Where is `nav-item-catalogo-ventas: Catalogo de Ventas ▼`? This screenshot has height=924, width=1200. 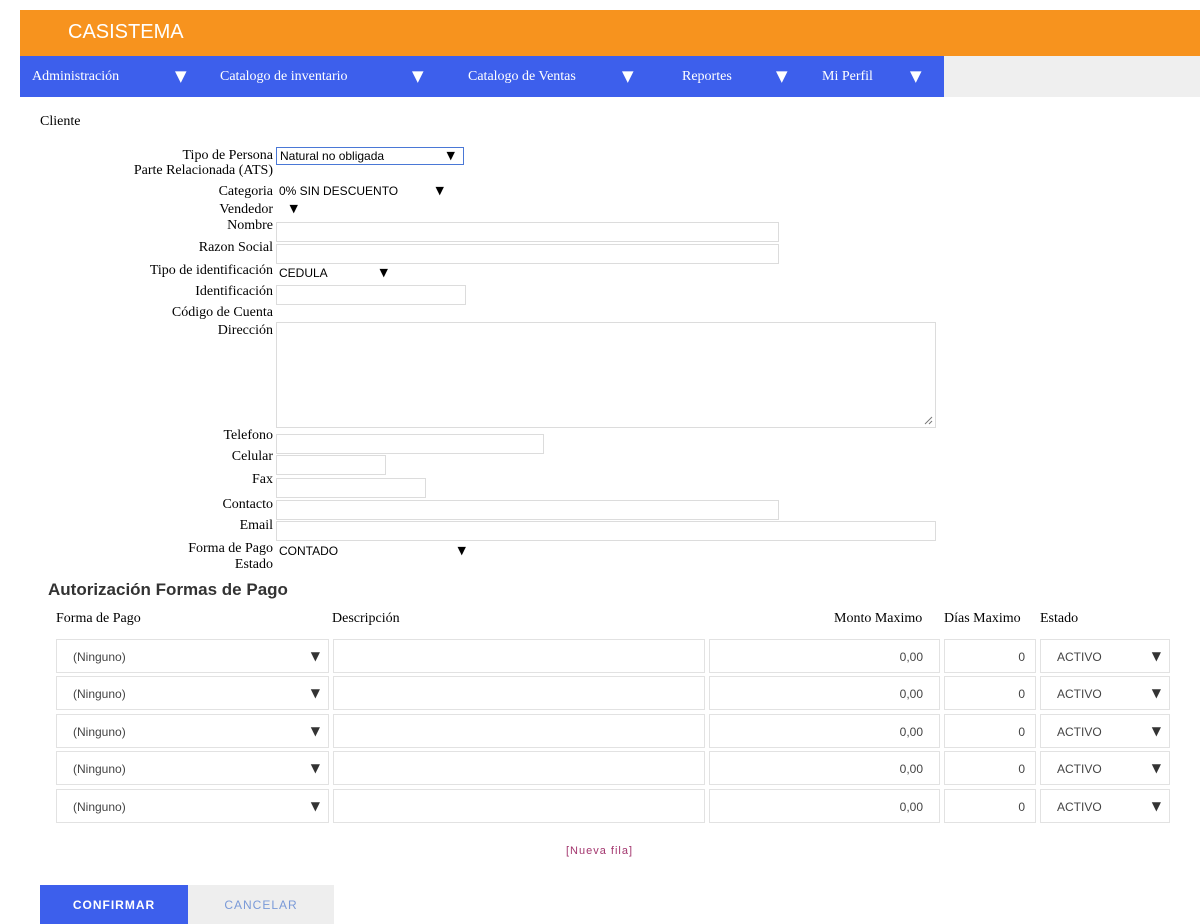
nav-item-catalogo-ventas: Catalogo de Ventas ▼ is located at coordinates (563, 76).